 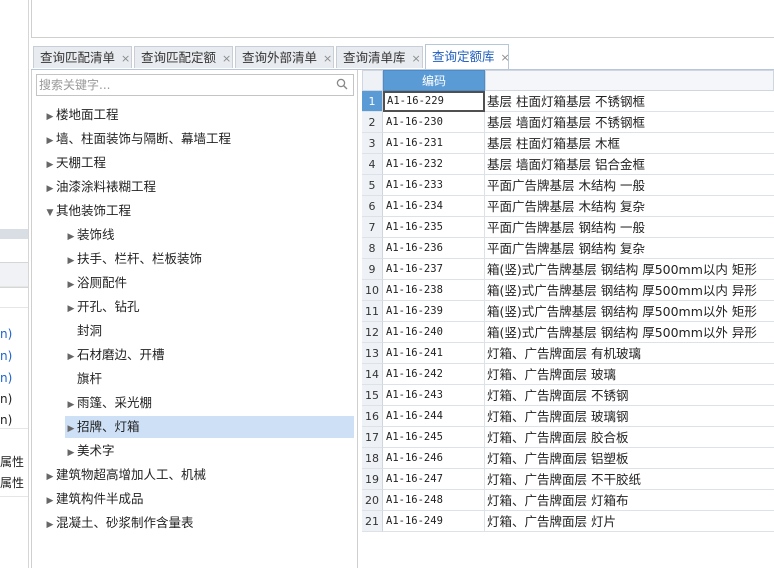 What do you see at coordinates (372, 311) in the screenshot?
I see `row-number: 11` at bounding box center [372, 311].